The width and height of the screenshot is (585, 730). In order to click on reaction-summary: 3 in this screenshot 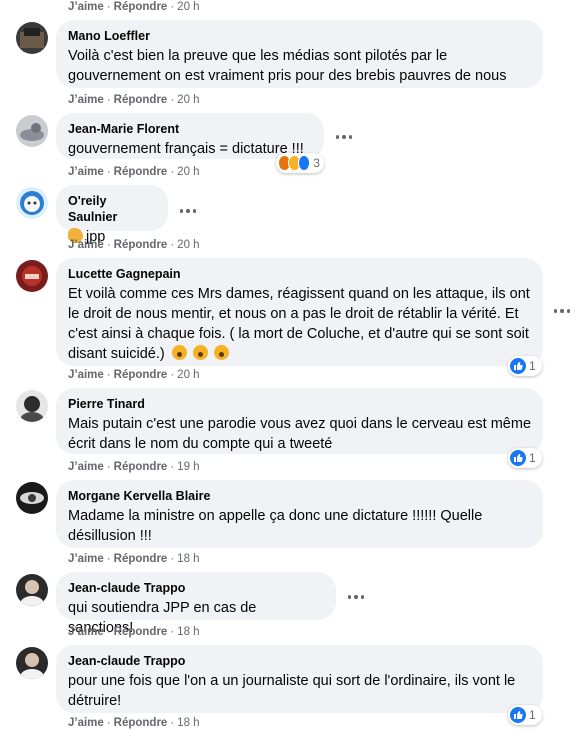, I will do `click(300, 163)`.